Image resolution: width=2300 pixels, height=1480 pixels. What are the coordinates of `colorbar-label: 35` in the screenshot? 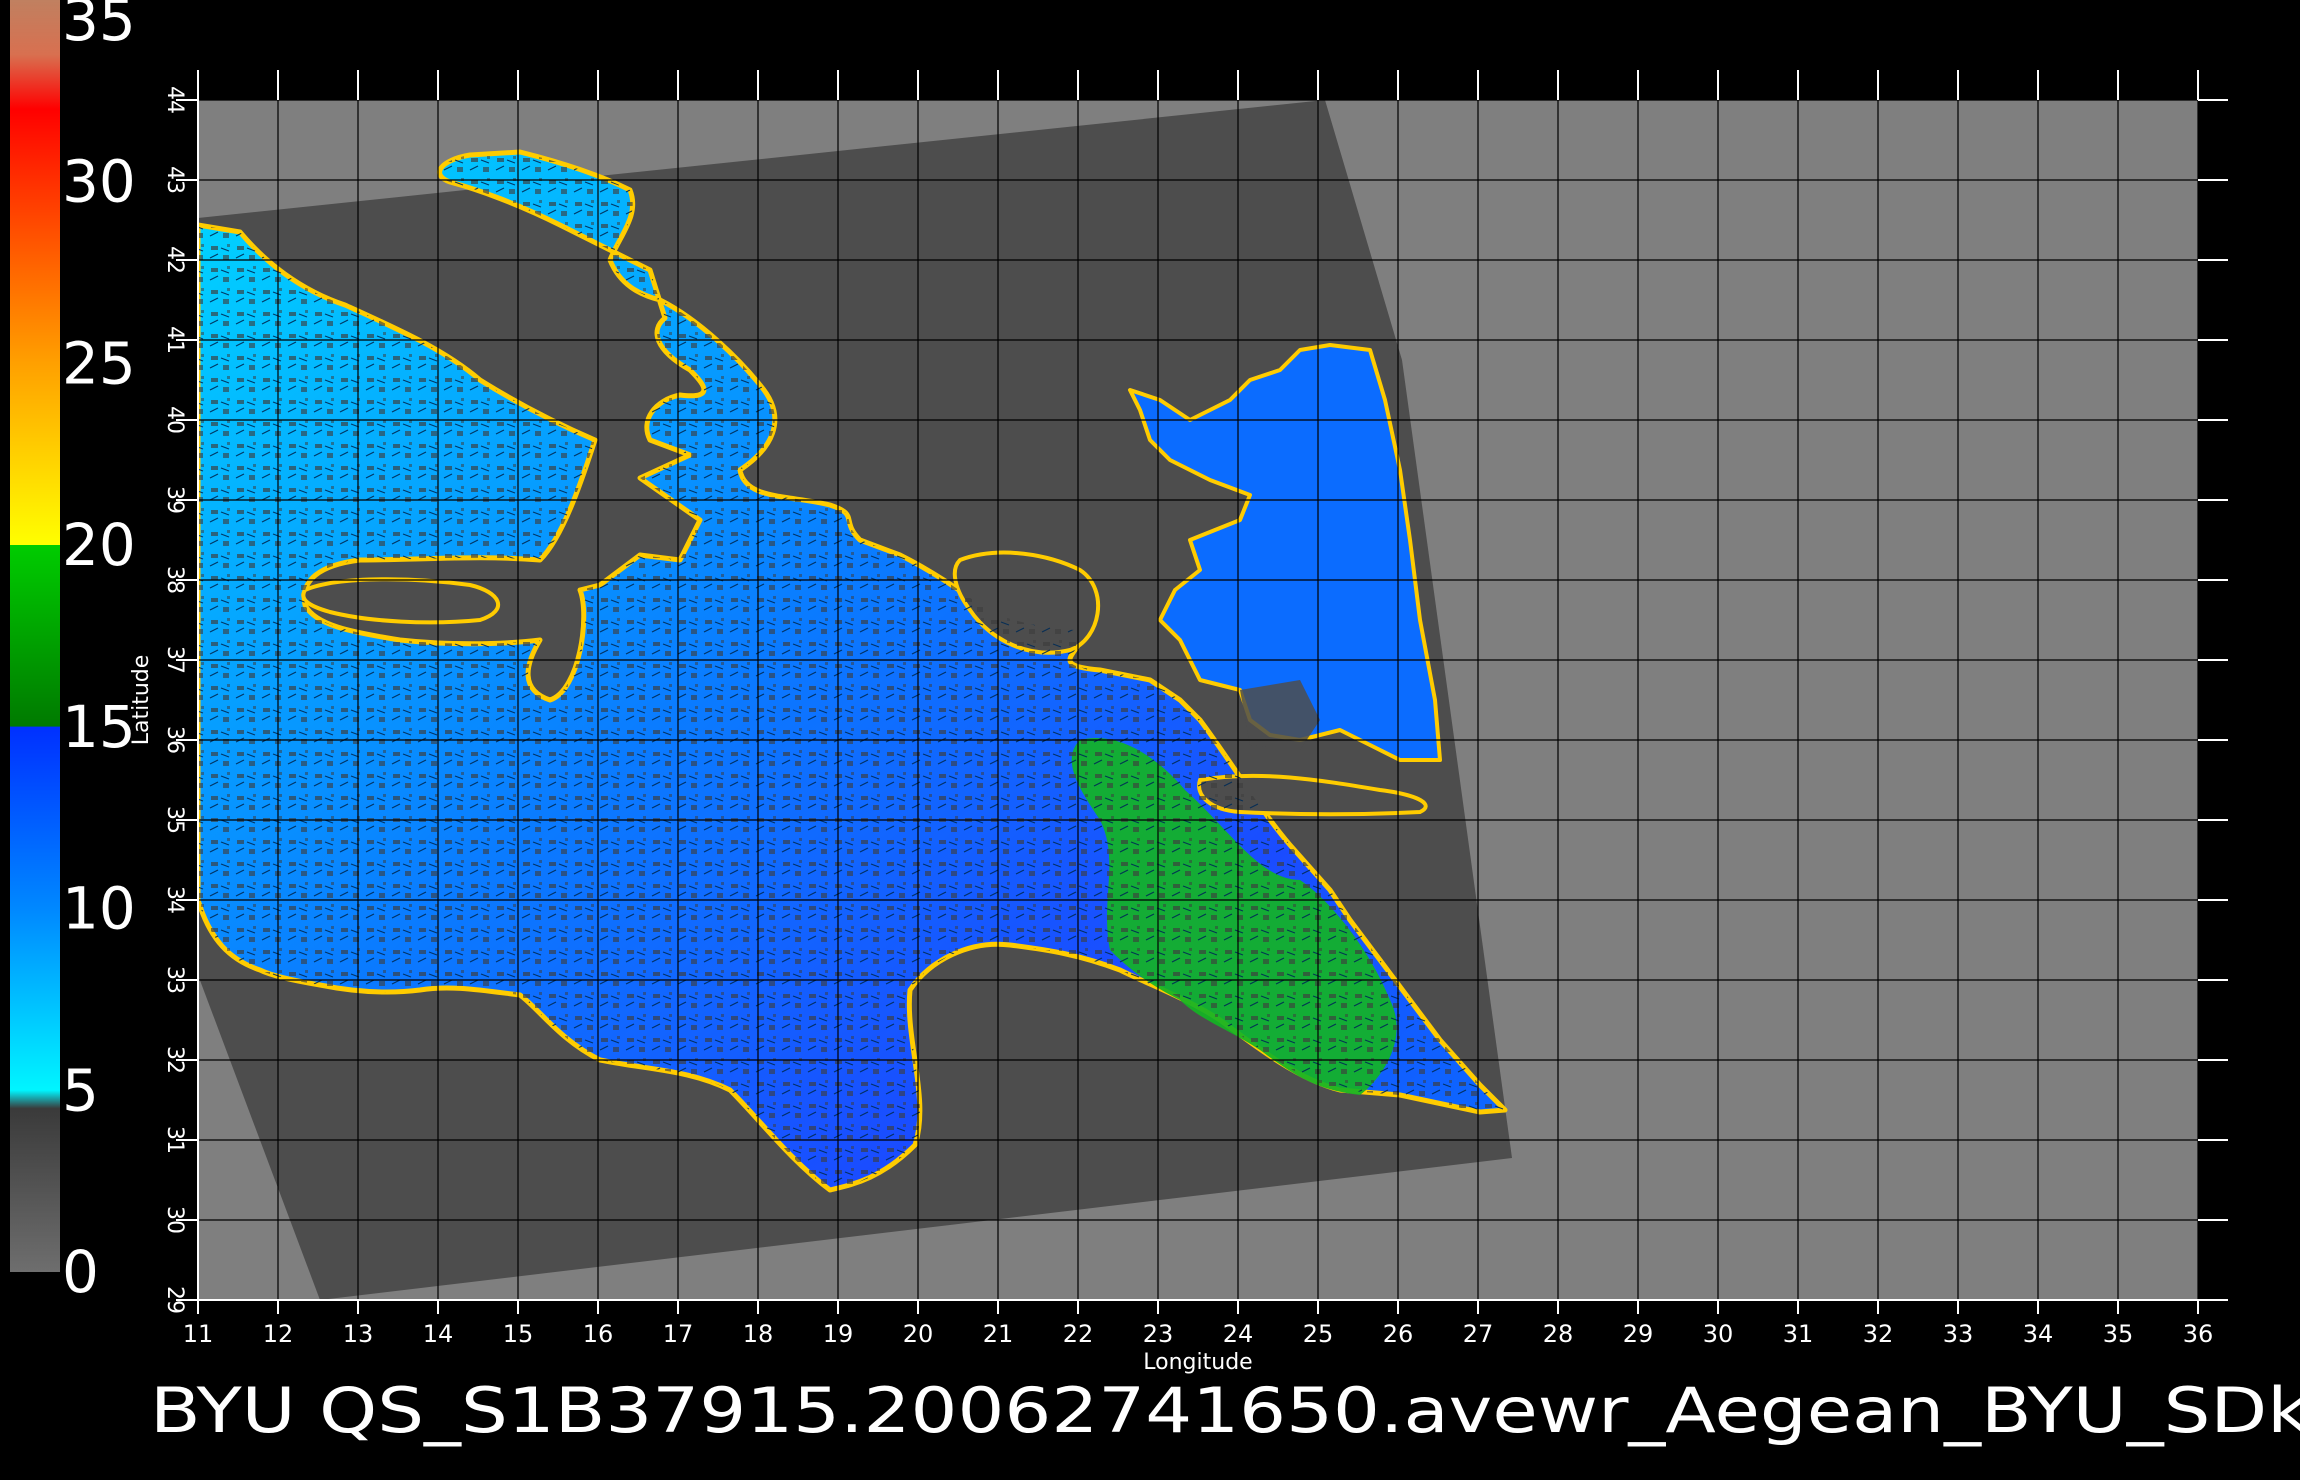 It's located at (99, 27).